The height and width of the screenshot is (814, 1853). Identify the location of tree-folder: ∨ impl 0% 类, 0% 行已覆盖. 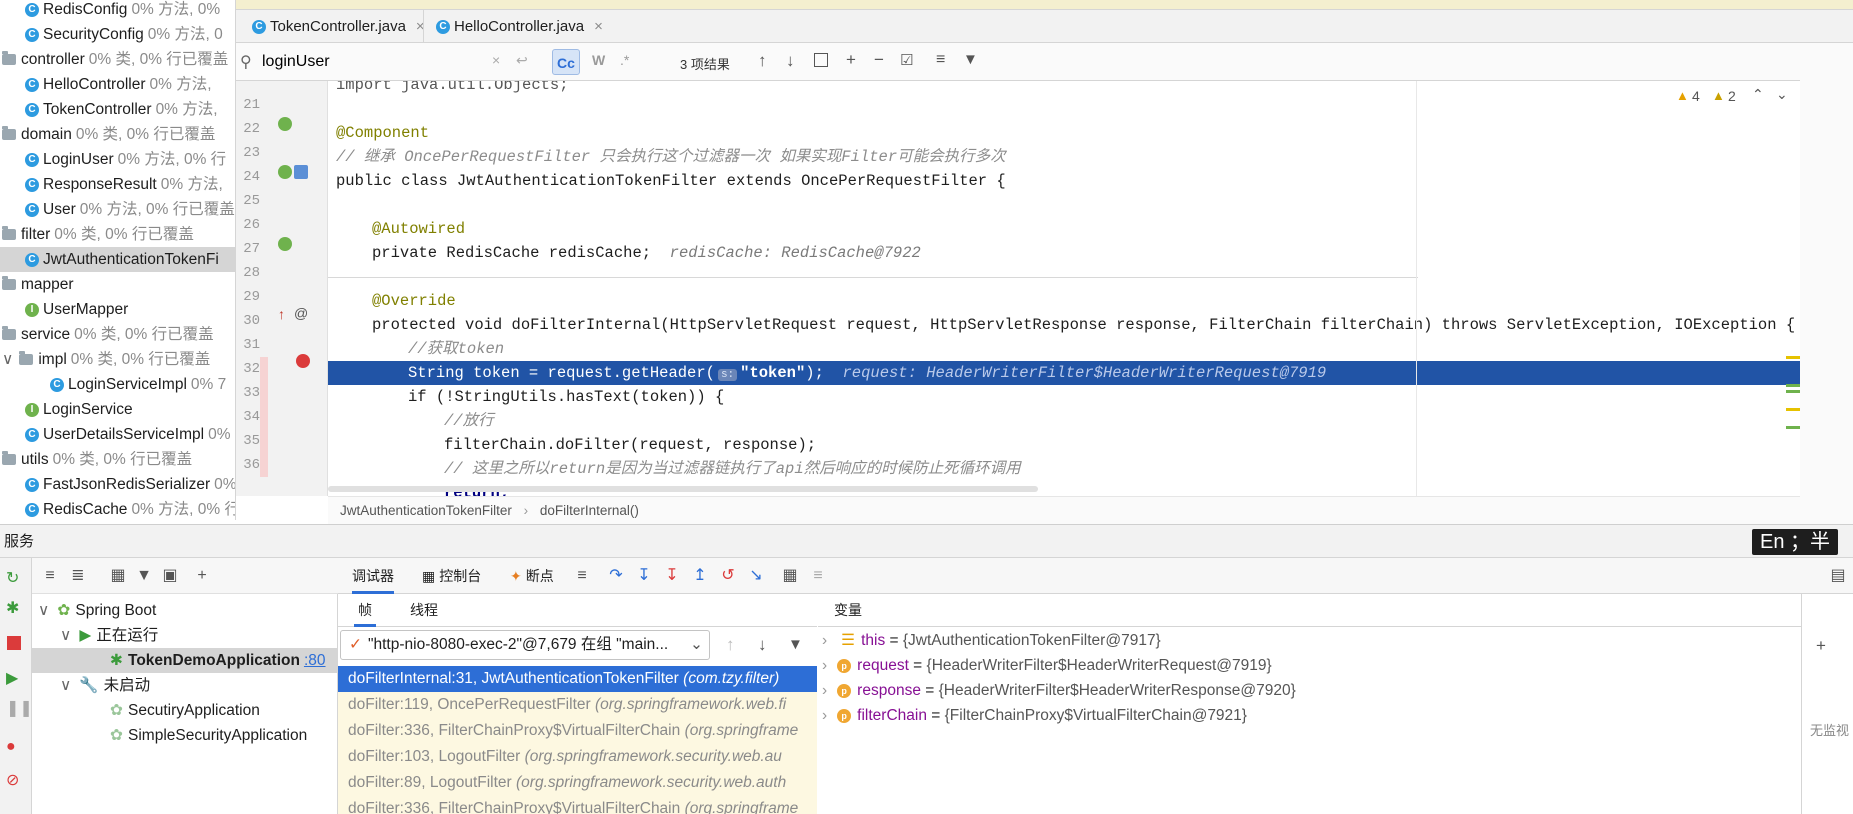
(106, 359).